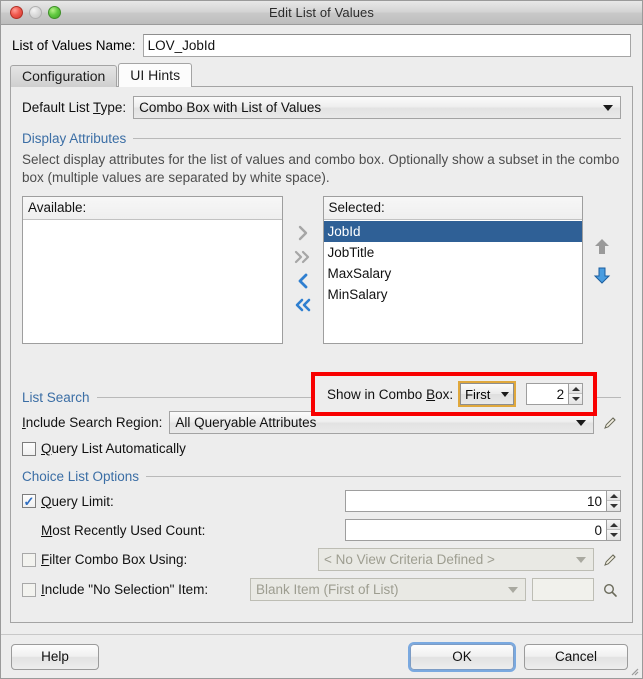 The height and width of the screenshot is (679, 643). I want to click on include-no-selection-text, so click(563, 589).